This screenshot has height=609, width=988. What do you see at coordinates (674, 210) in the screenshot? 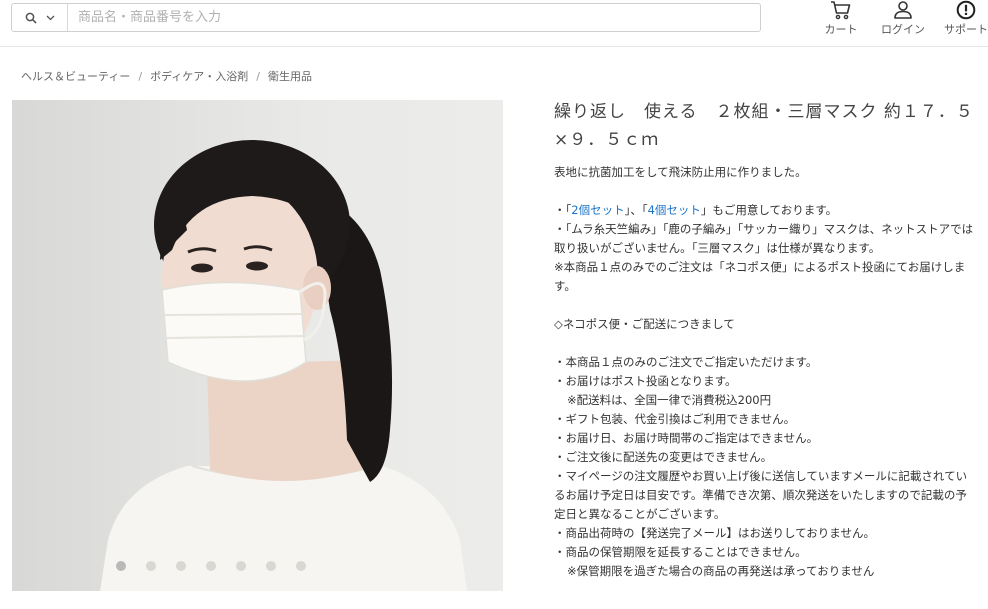
I see `link-4-set: 4個セット` at bounding box center [674, 210].